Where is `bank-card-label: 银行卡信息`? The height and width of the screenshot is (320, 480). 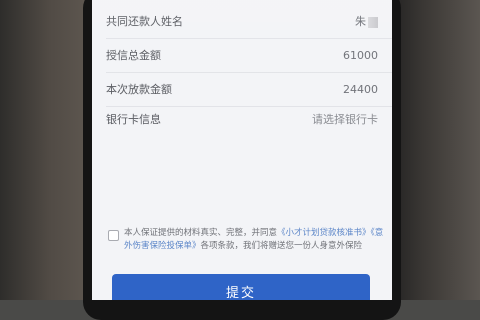
bank-card-label: 银行卡信息 is located at coordinates (133, 119).